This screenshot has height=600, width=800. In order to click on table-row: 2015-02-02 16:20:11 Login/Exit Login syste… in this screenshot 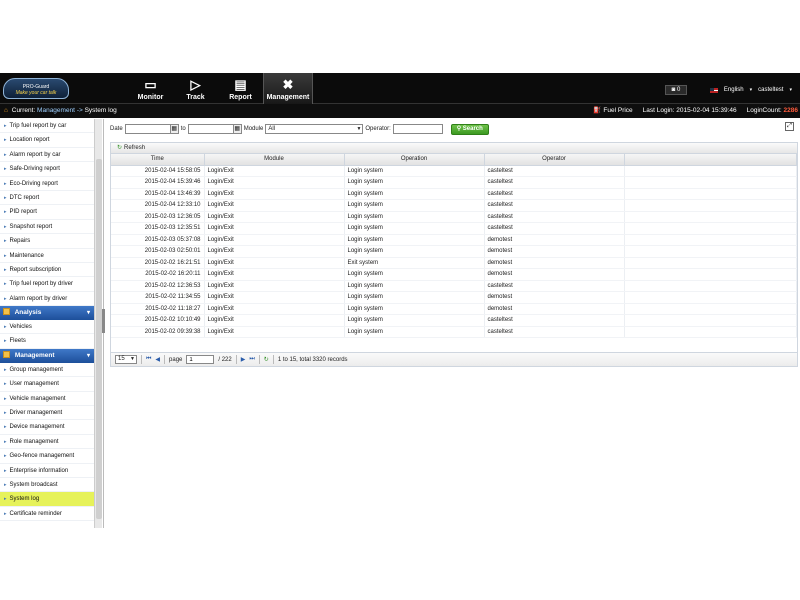, I will do `click(454, 274)`.